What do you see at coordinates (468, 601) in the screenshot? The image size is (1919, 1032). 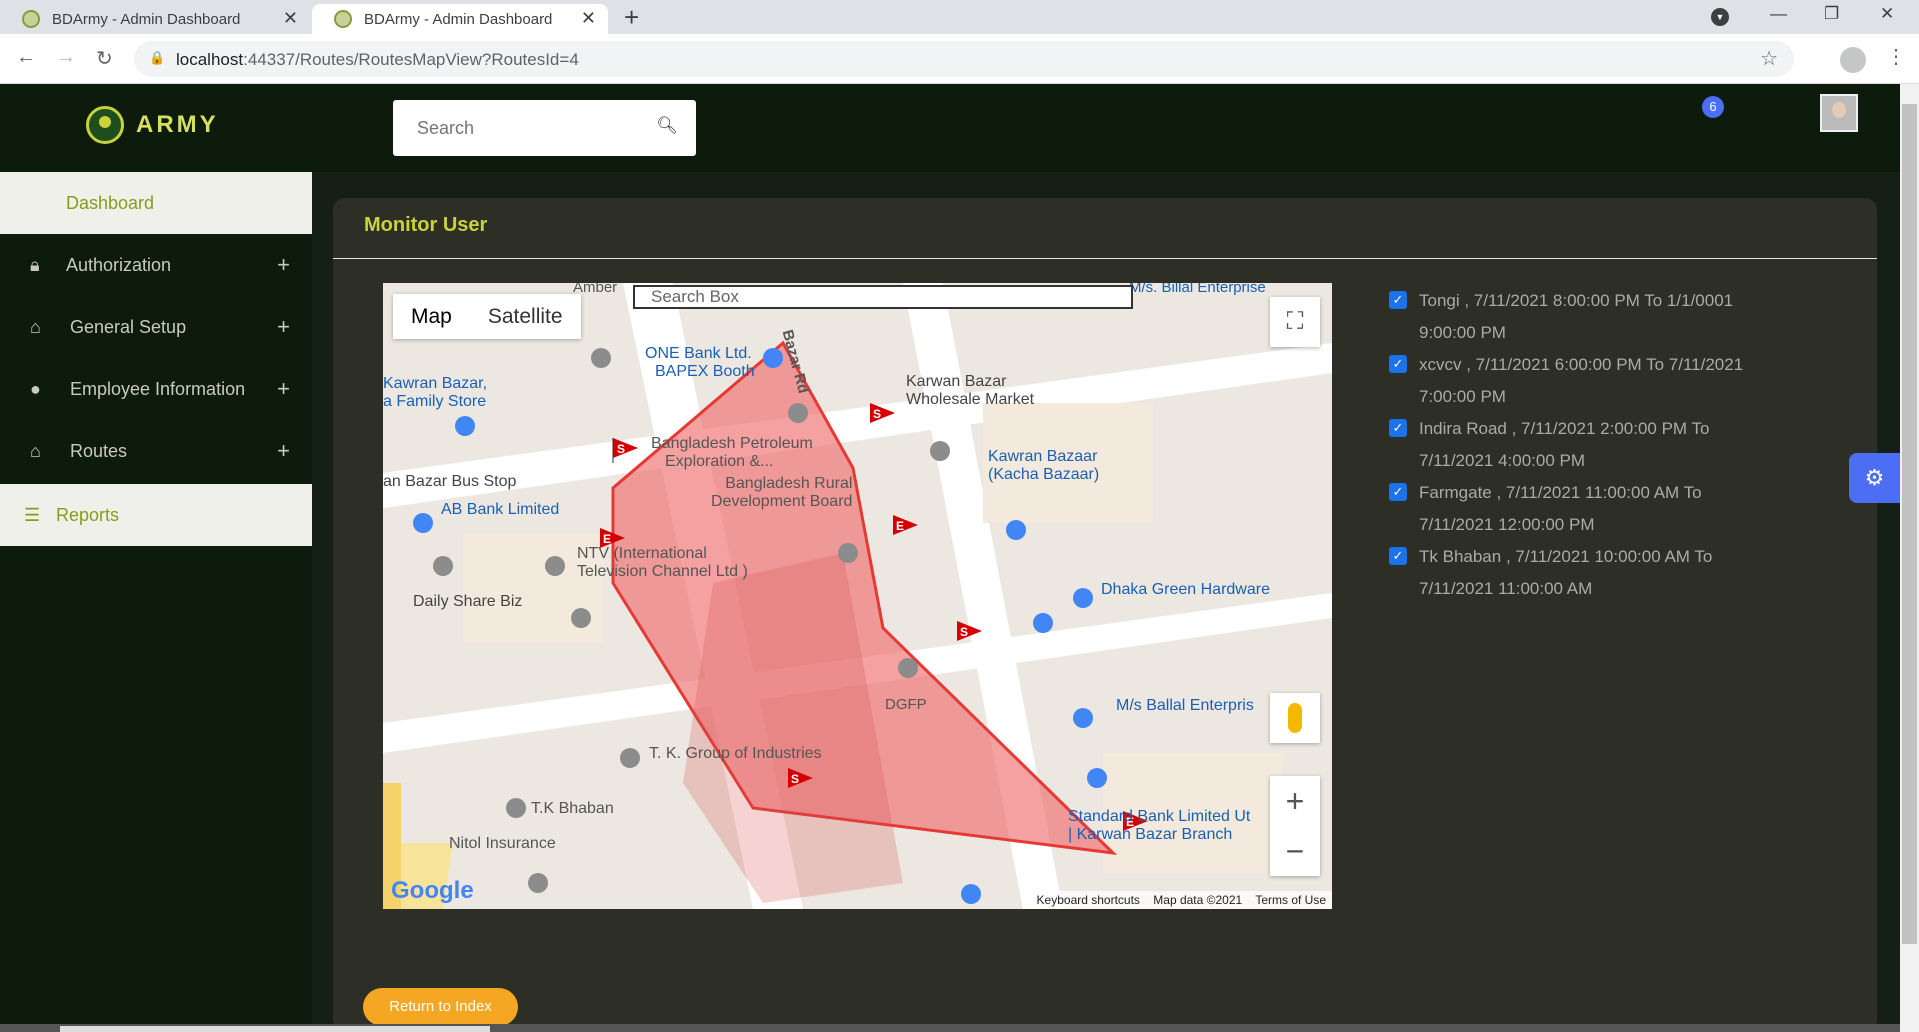 I see `map-label: Daily Share Biz` at bounding box center [468, 601].